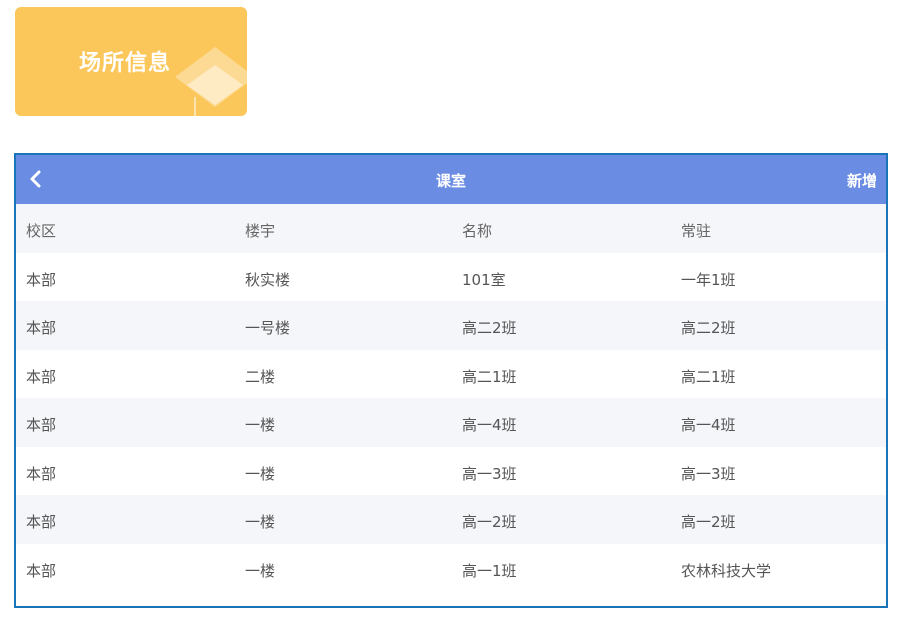 The image size is (905, 619). Describe the element at coordinates (211, 81) in the screenshot. I see `cube-icon` at that location.